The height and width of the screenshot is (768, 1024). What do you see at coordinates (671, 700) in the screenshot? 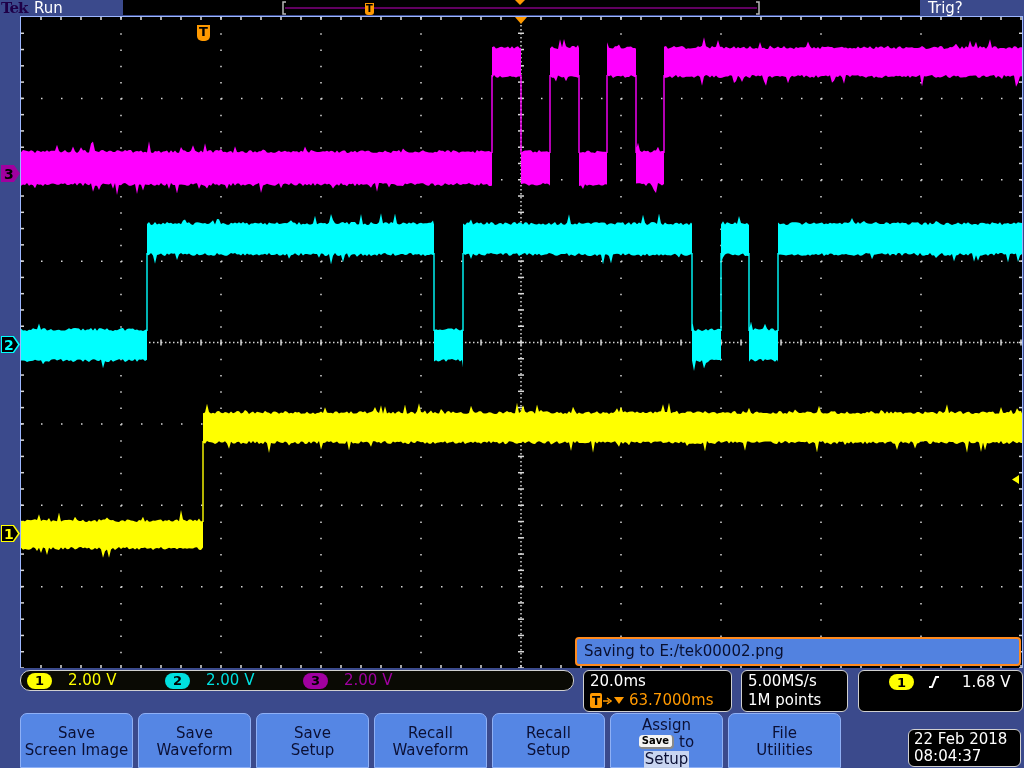
I see `horizontal-delay: 63.7000ms` at bounding box center [671, 700].